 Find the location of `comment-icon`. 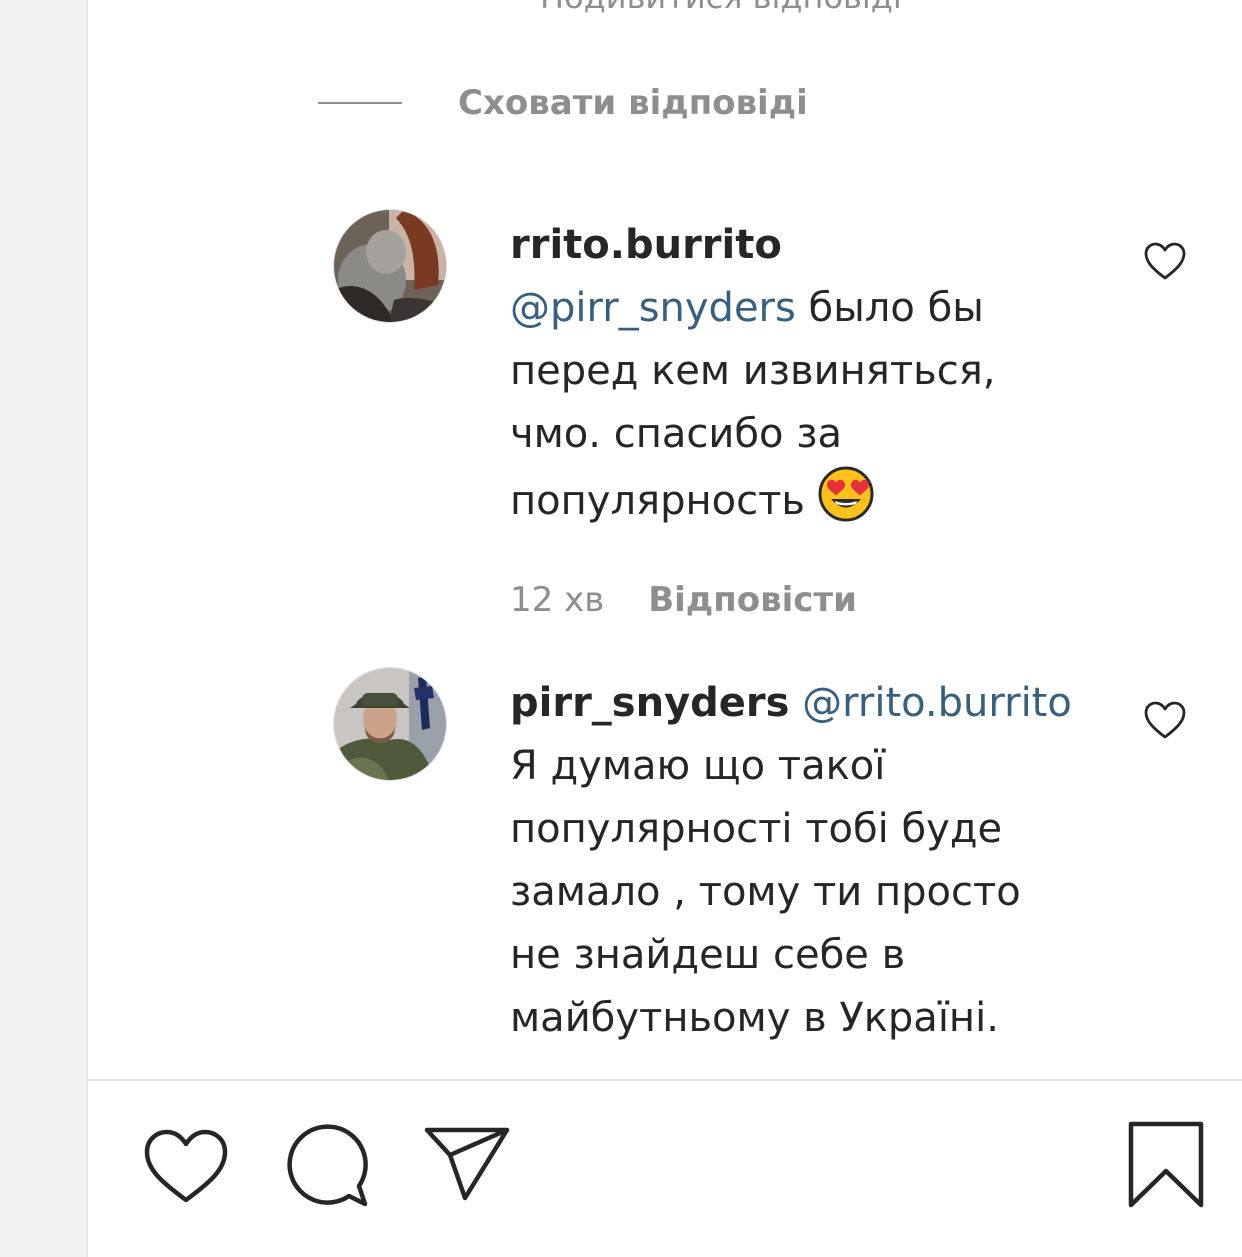

comment-icon is located at coordinates (327, 1166).